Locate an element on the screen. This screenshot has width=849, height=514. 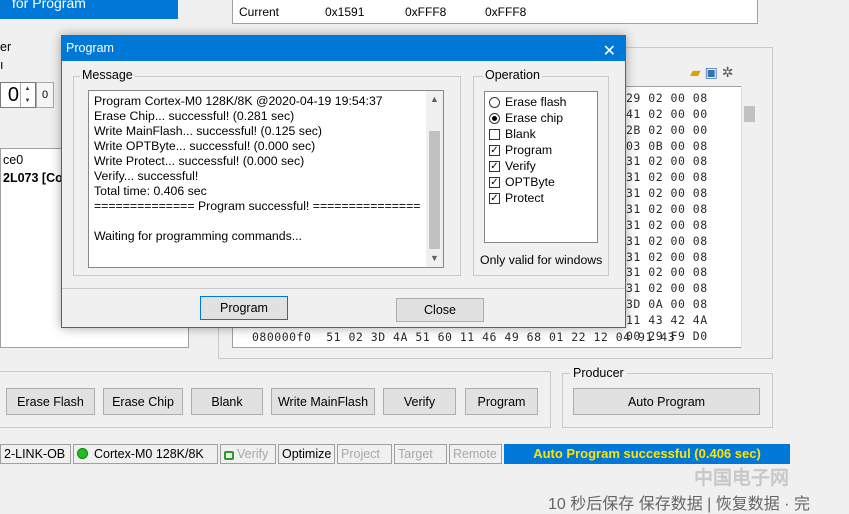
hex-toolbar: ▰ ▣ ✲ is located at coordinates (712, 72).